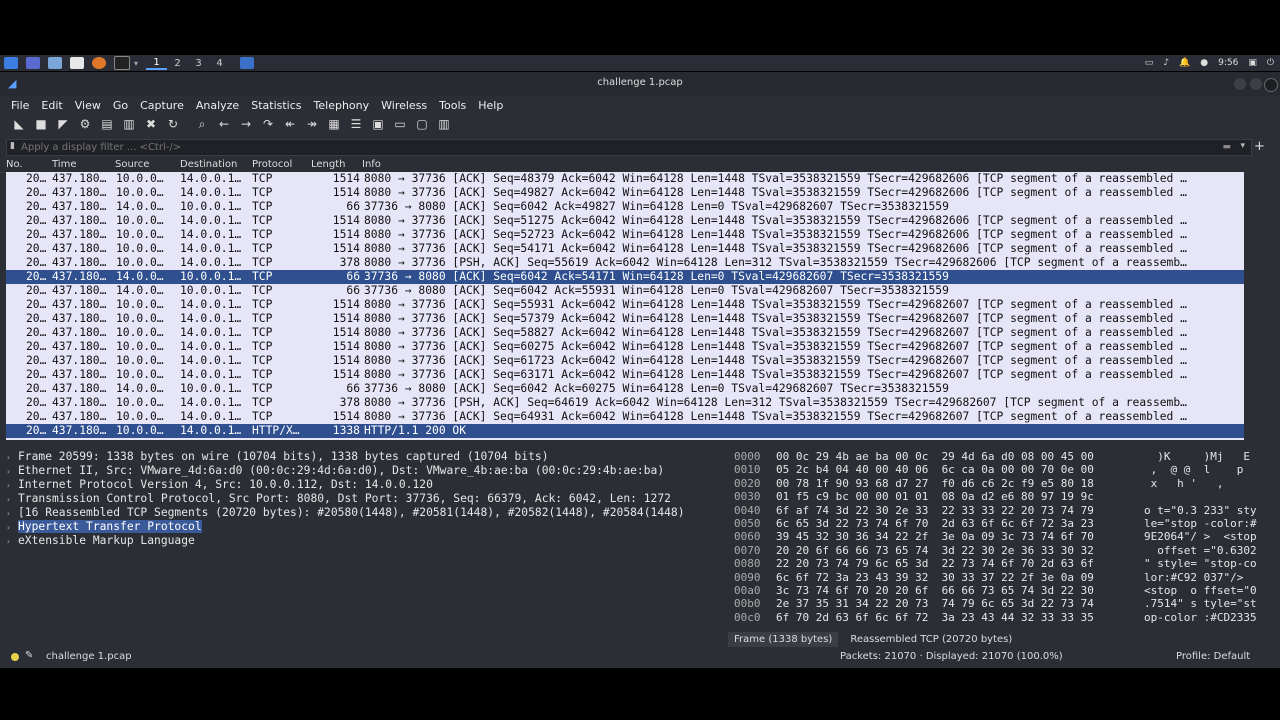  Describe the element at coordinates (276, 105) in the screenshot. I see `menu-statistics: Statistics` at that location.